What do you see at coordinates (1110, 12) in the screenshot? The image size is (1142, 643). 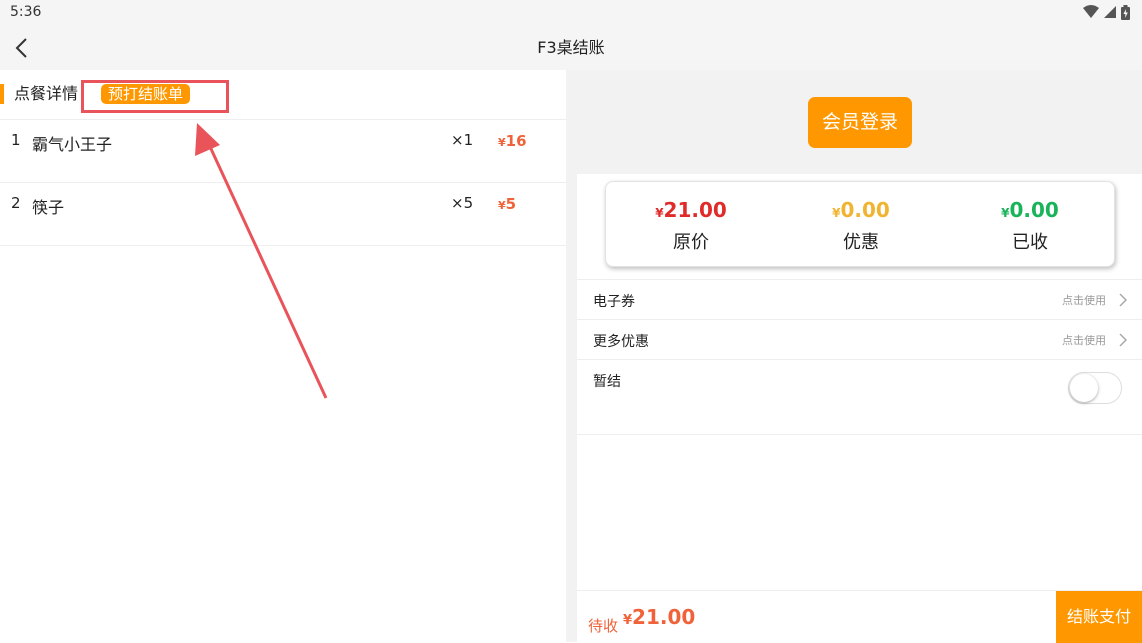 I see `signal-icon` at bounding box center [1110, 12].